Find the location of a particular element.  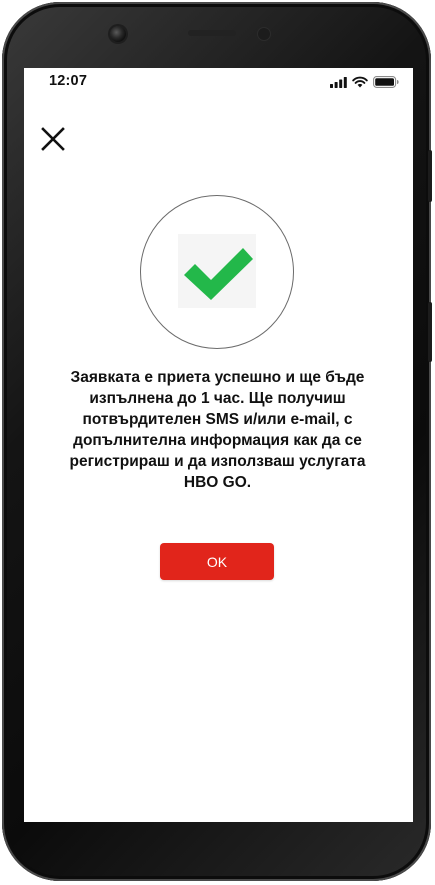

wifi-icon is located at coordinates (360, 82).